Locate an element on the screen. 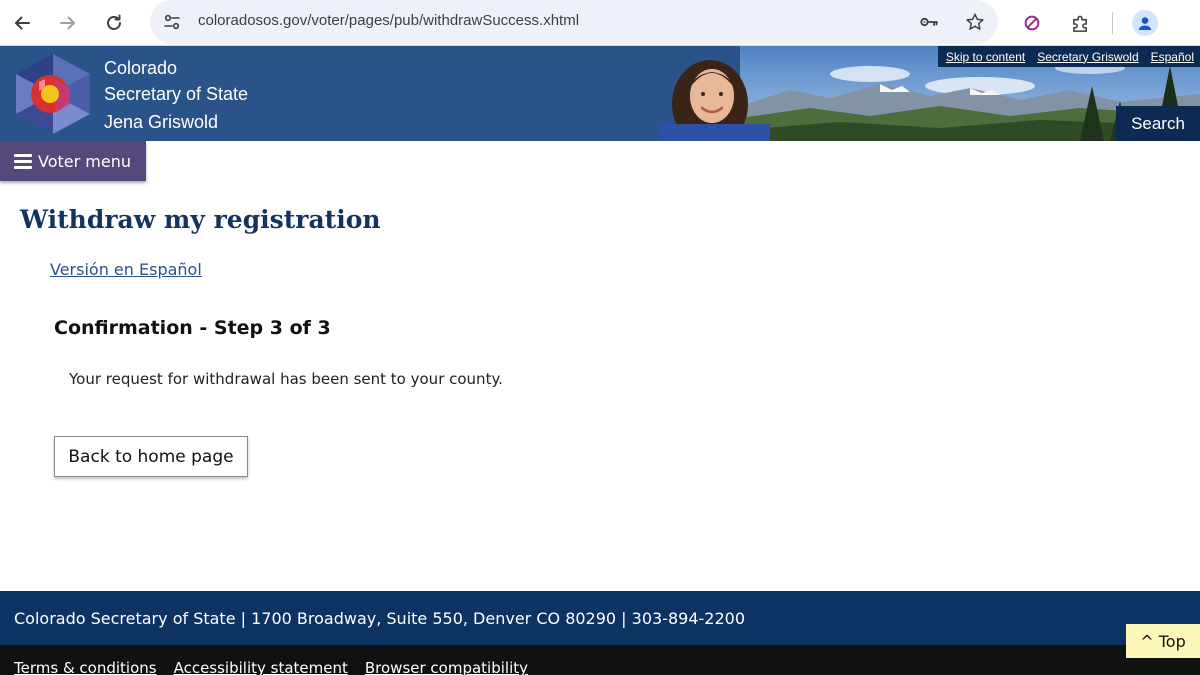 This screenshot has height=675, width=1200. toolbar-separator is located at coordinates (1112, 23).